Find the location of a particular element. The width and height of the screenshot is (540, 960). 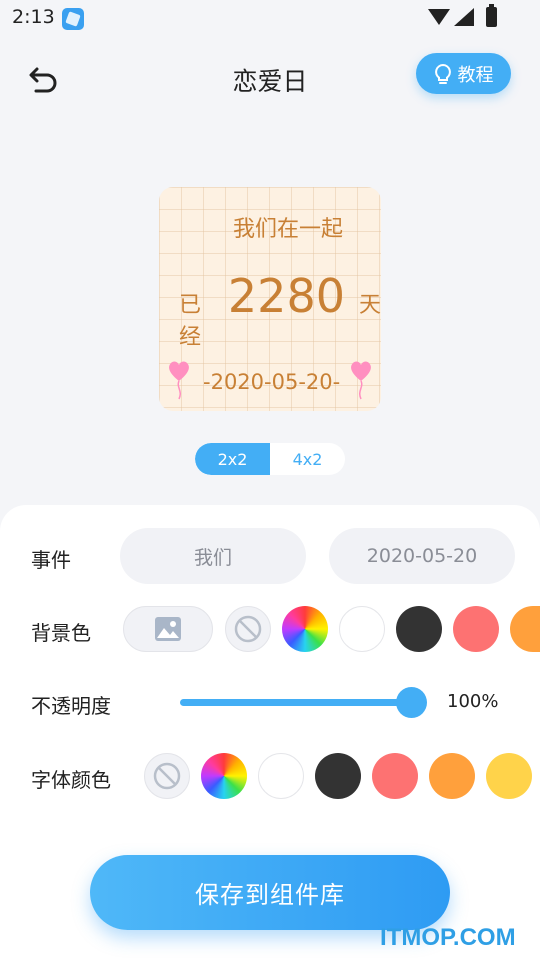

font-color-orange-swatch is located at coordinates (452, 776).